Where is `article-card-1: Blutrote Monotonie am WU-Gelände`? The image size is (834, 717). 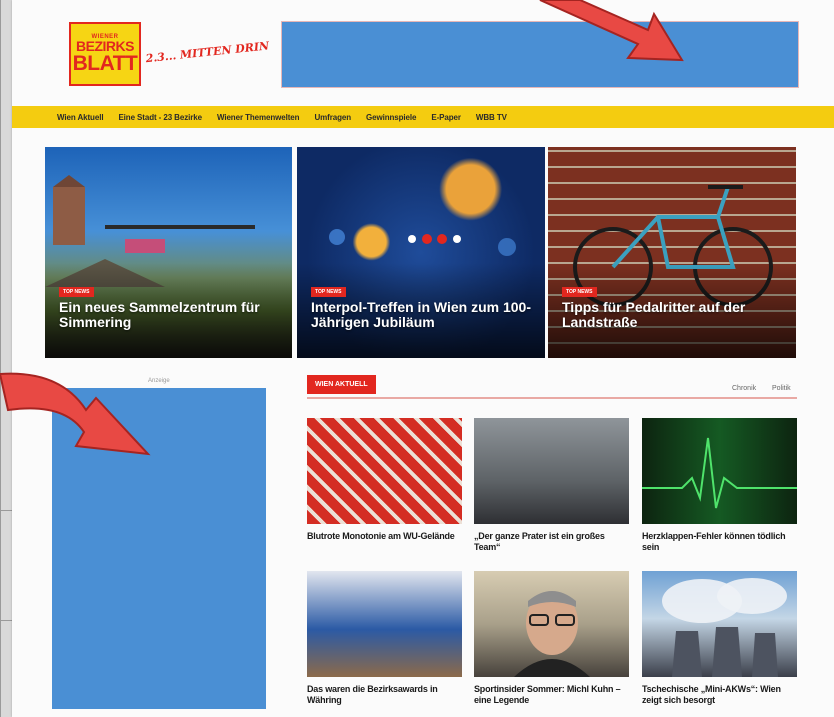 article-card-1: Blutrote Monotonie am WU-Gelände is located at coordinates (384, 480).